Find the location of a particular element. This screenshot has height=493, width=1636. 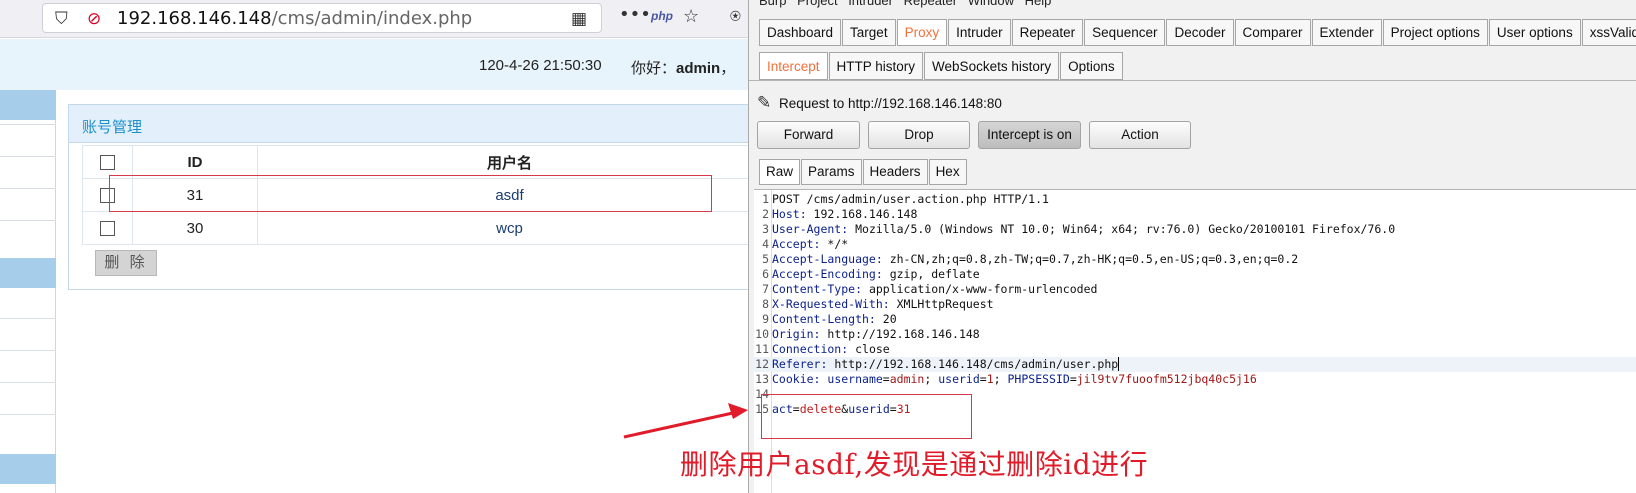

pencil-icon: ✎ is located at coordinates (768, 103).